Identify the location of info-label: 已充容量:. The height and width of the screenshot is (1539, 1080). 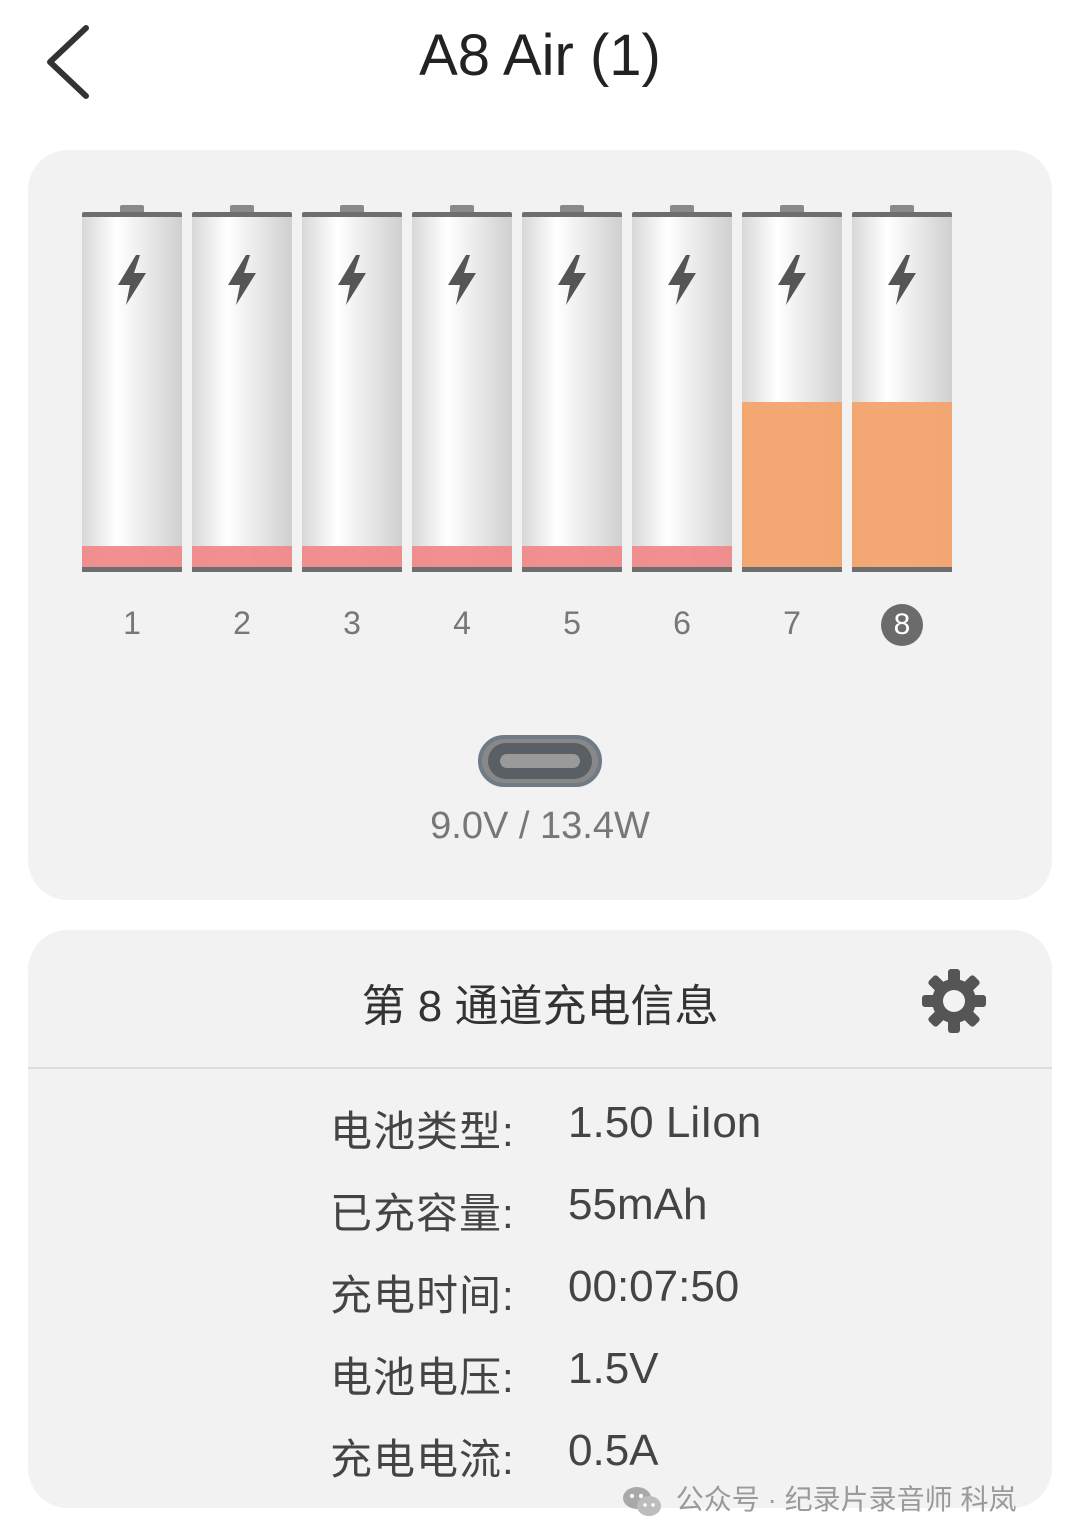
(422, 1213).